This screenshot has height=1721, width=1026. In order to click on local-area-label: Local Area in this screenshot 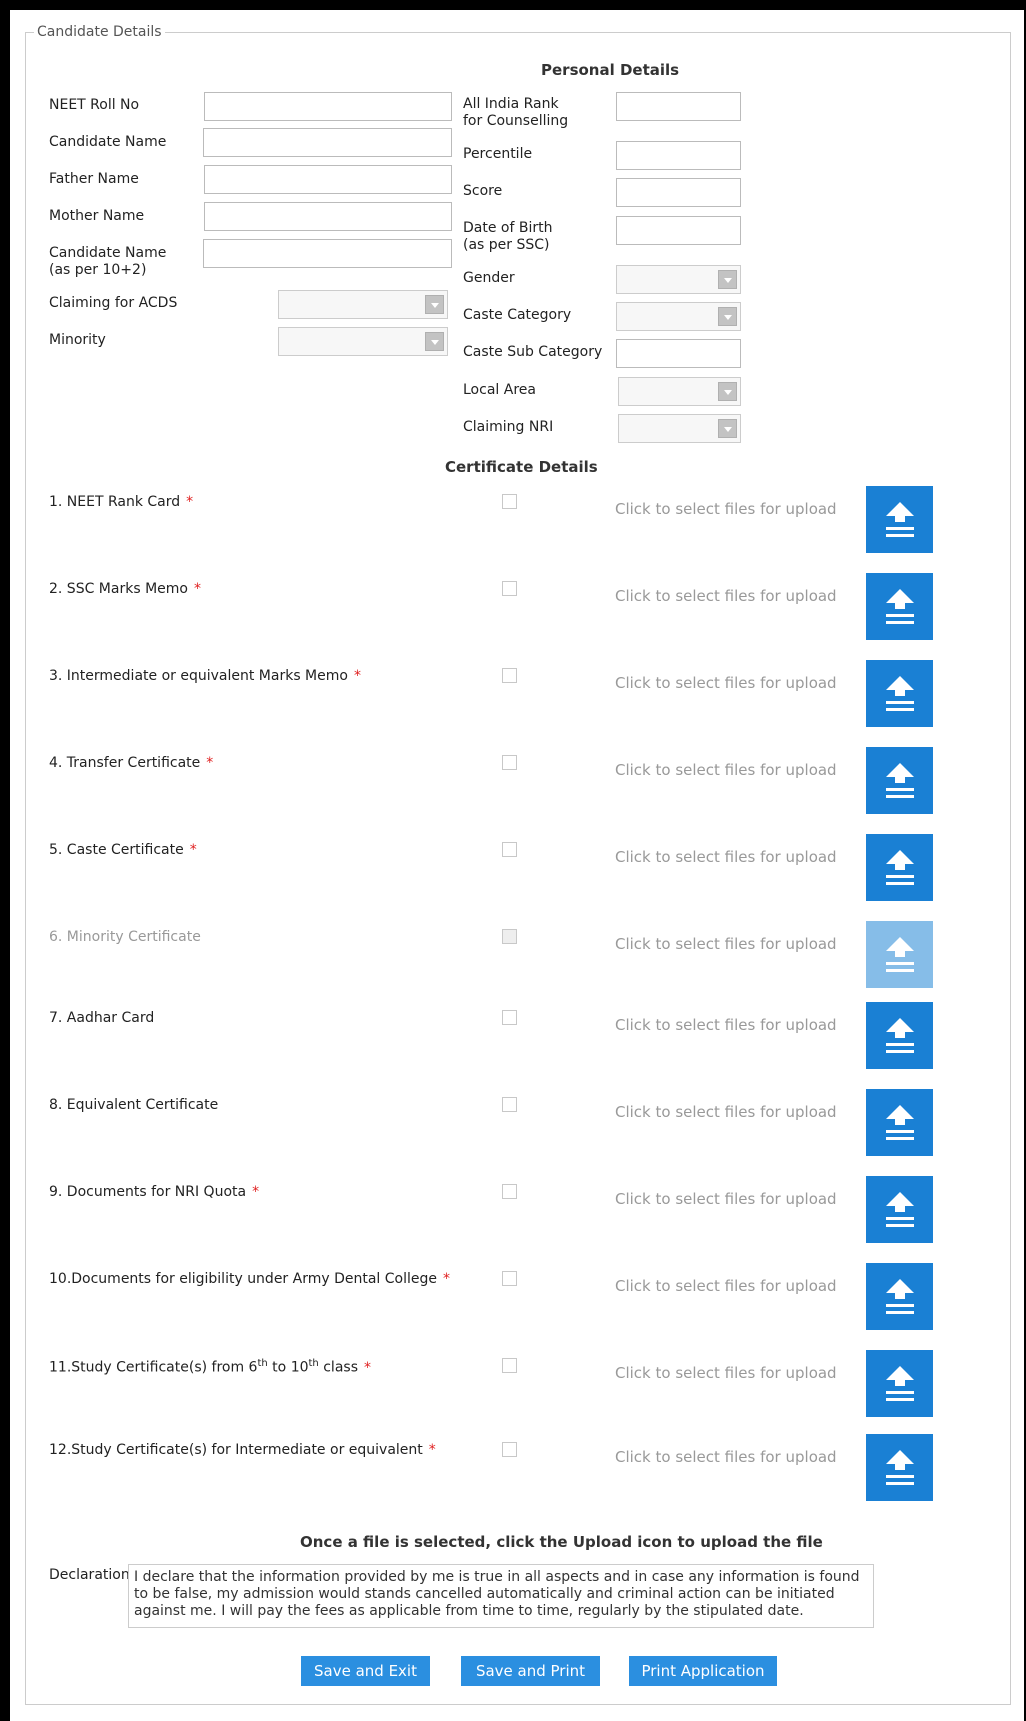, I will do `click(499, 390)`.